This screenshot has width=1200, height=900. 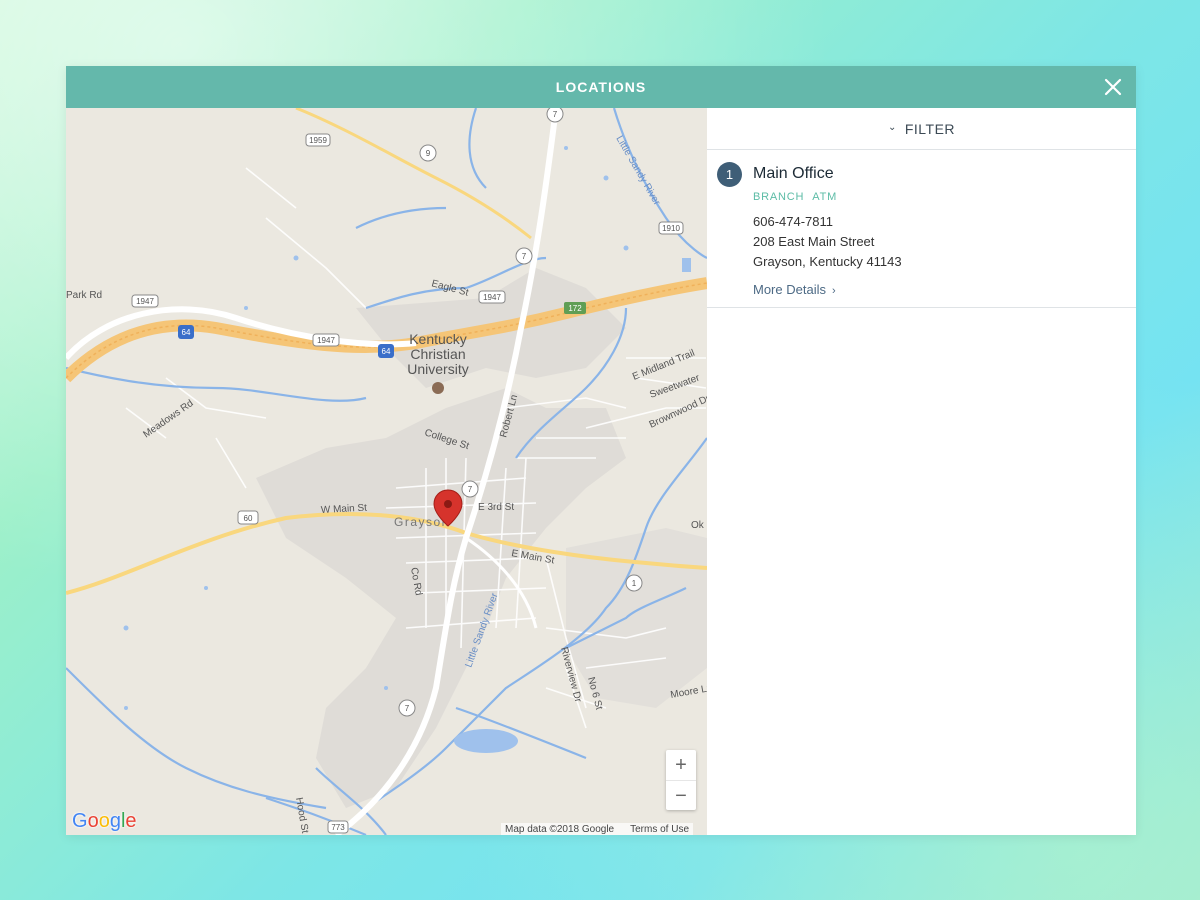 I want to click on shield-172: 172, so click(x=575, y=308).